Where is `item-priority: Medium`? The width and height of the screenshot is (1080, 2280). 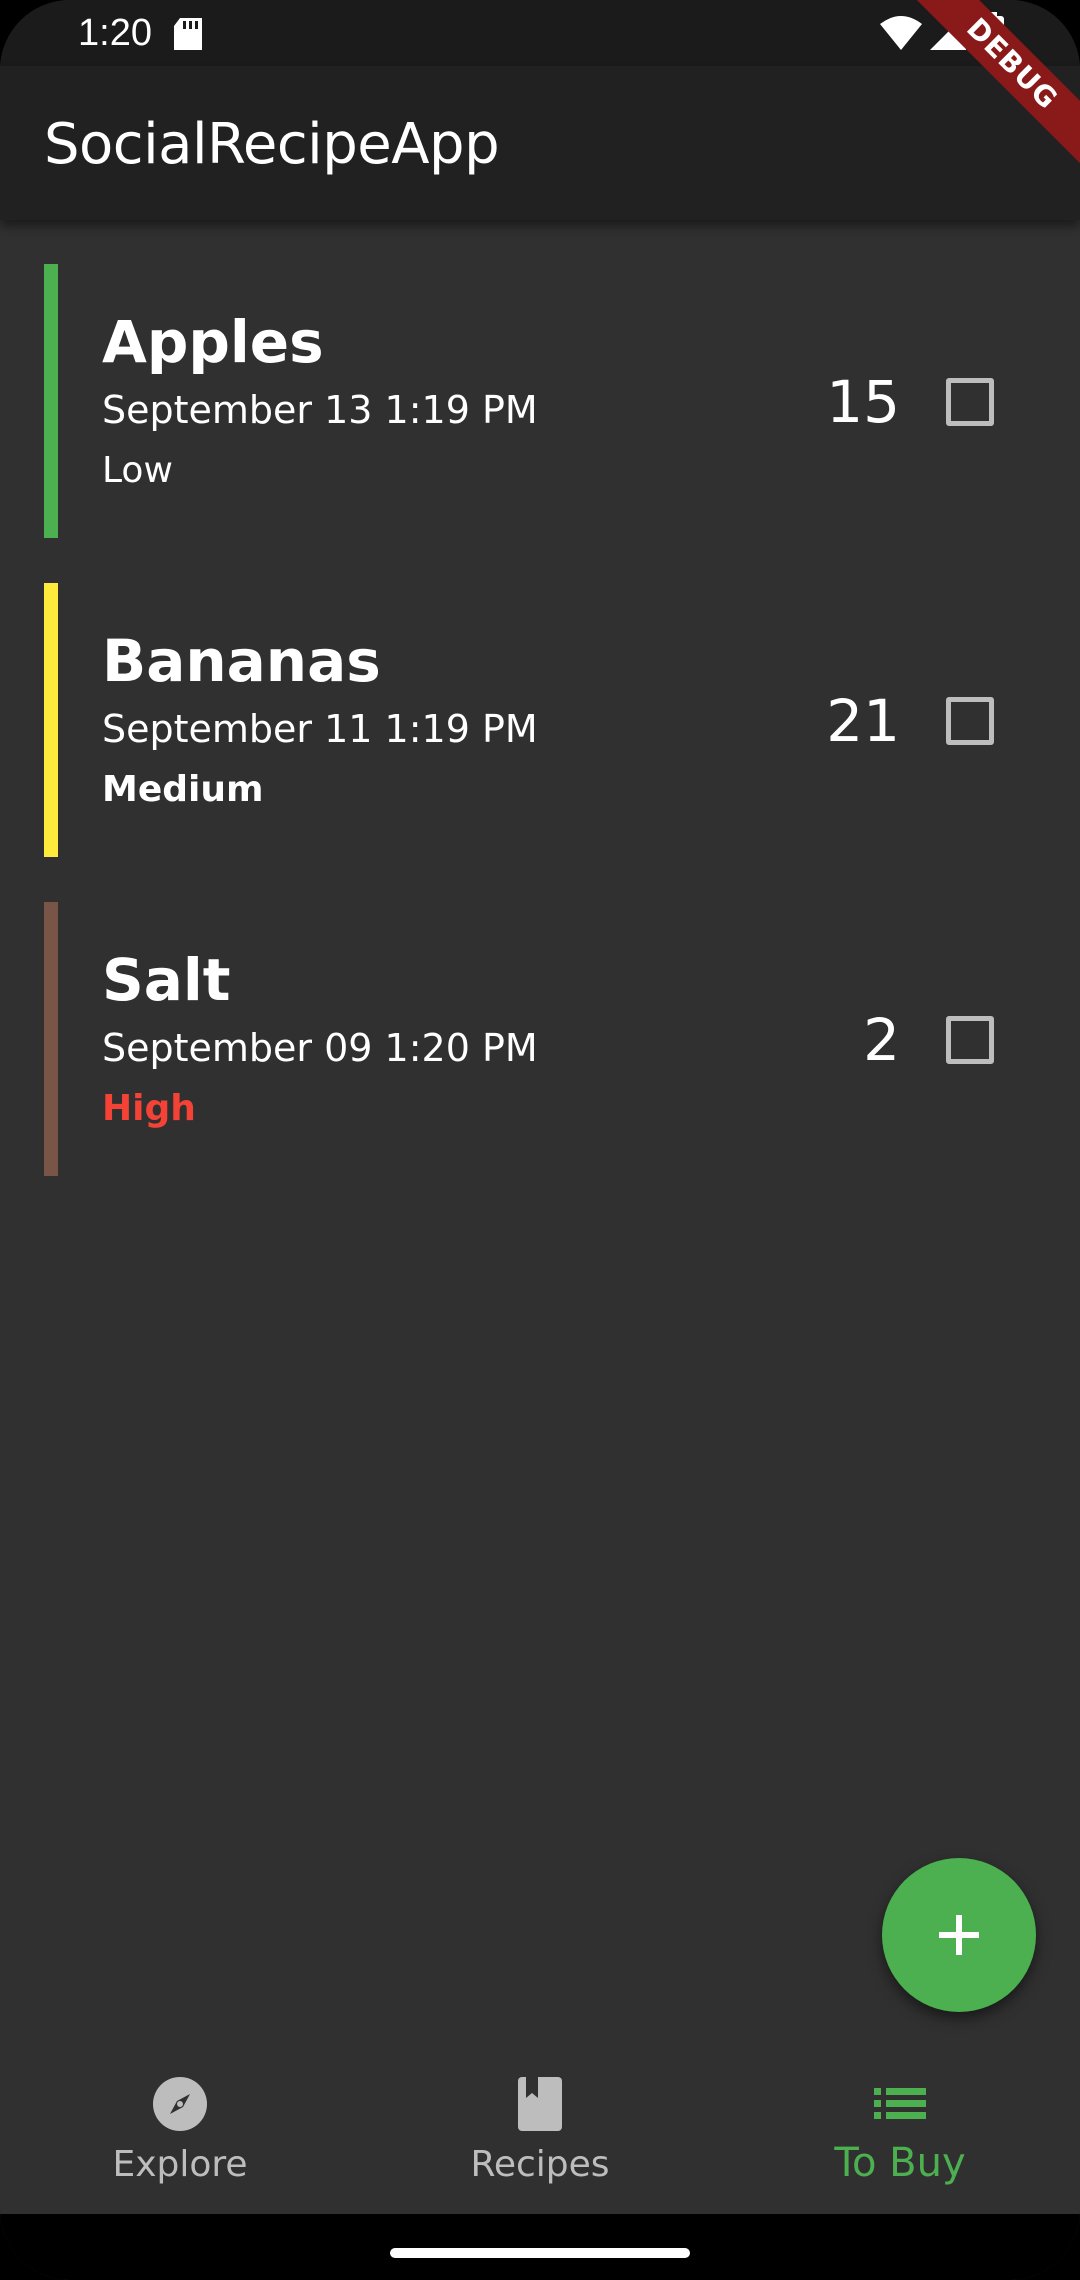 item-priority: Medium is located at coordinates (183, 789).